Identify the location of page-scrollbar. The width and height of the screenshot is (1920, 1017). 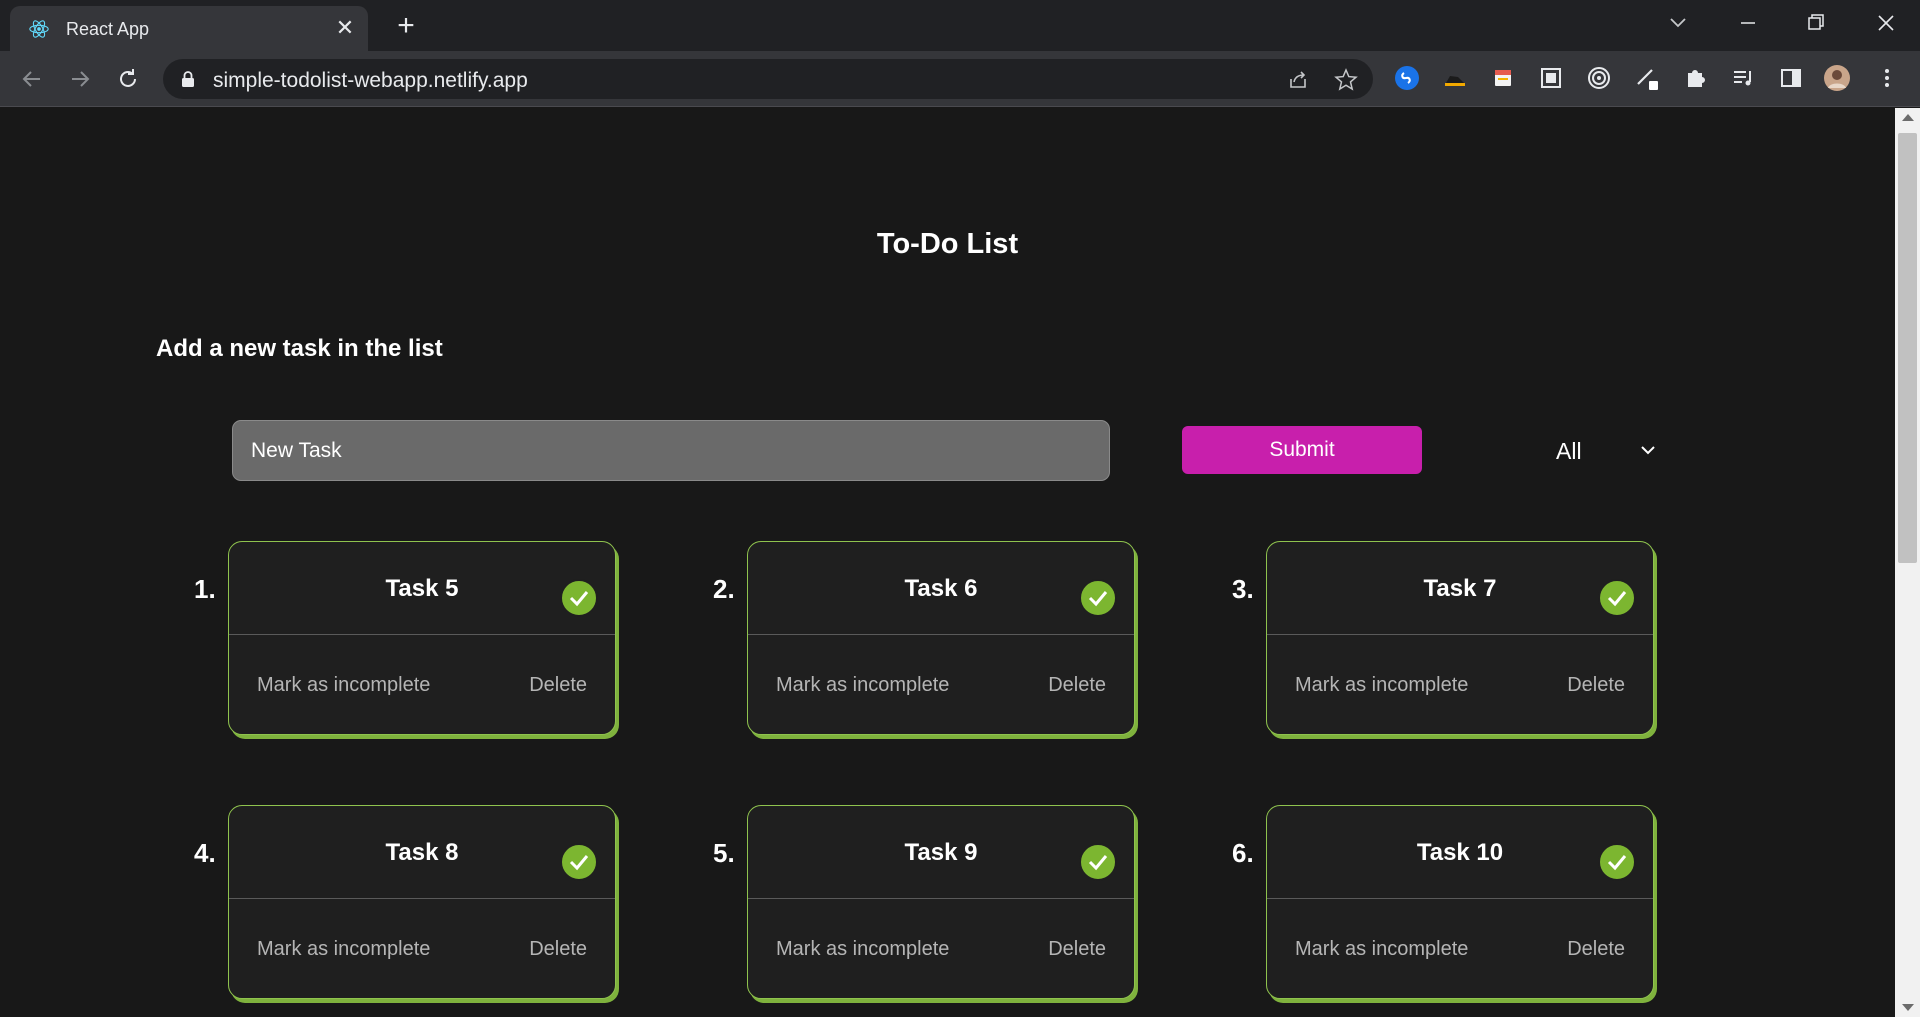
(1907, 562).